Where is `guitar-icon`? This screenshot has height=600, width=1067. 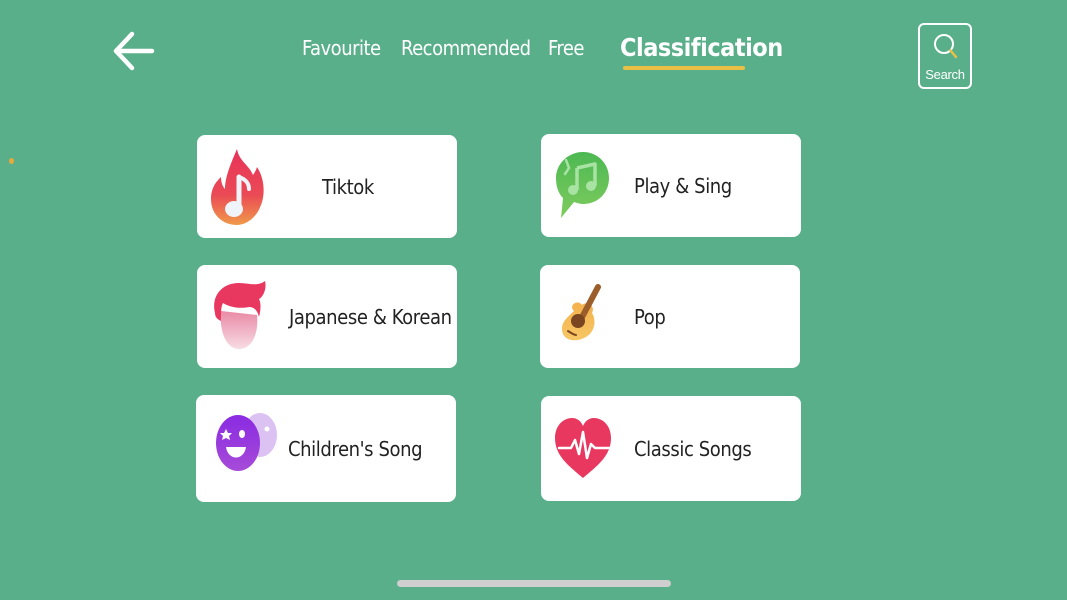
guitar-icon is located at coordinates (582, 317).